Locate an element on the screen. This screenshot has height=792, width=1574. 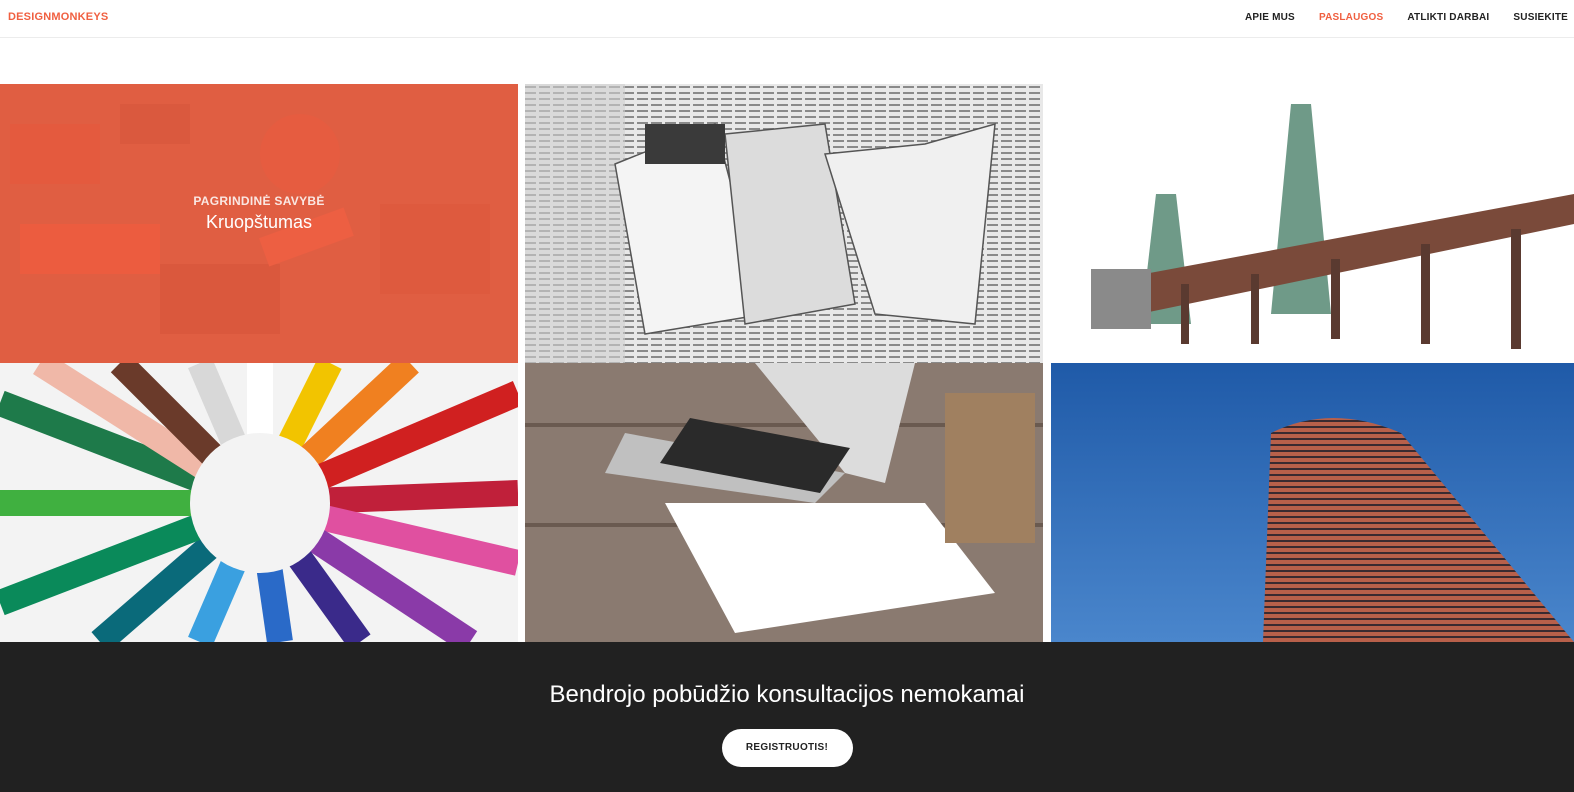
nav-link-paslaugos: PASLAUGOS is located at coordinates (1351, 17).